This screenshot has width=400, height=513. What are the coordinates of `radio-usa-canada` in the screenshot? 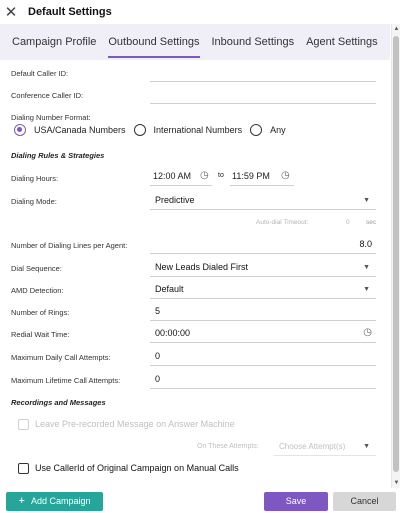 It's located at (20, 130).